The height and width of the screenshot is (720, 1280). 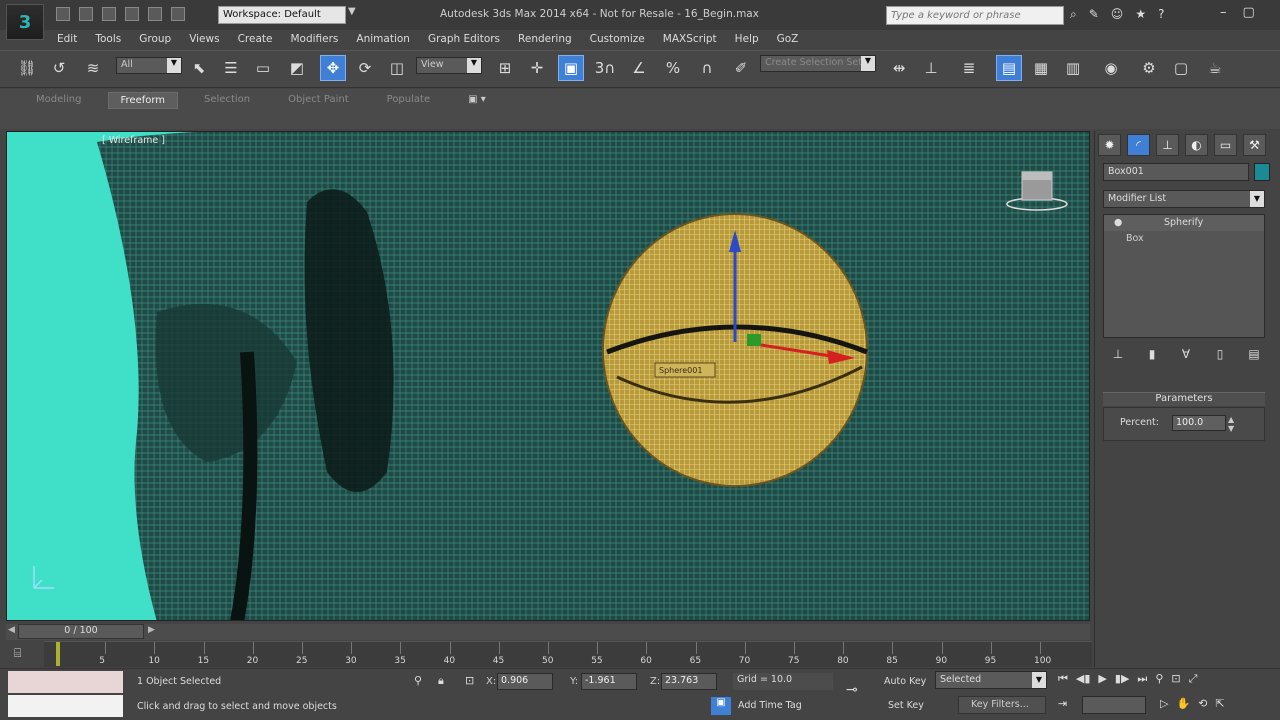 I want to click on tab-freeform: Freeform, so click(x=143, y=100).